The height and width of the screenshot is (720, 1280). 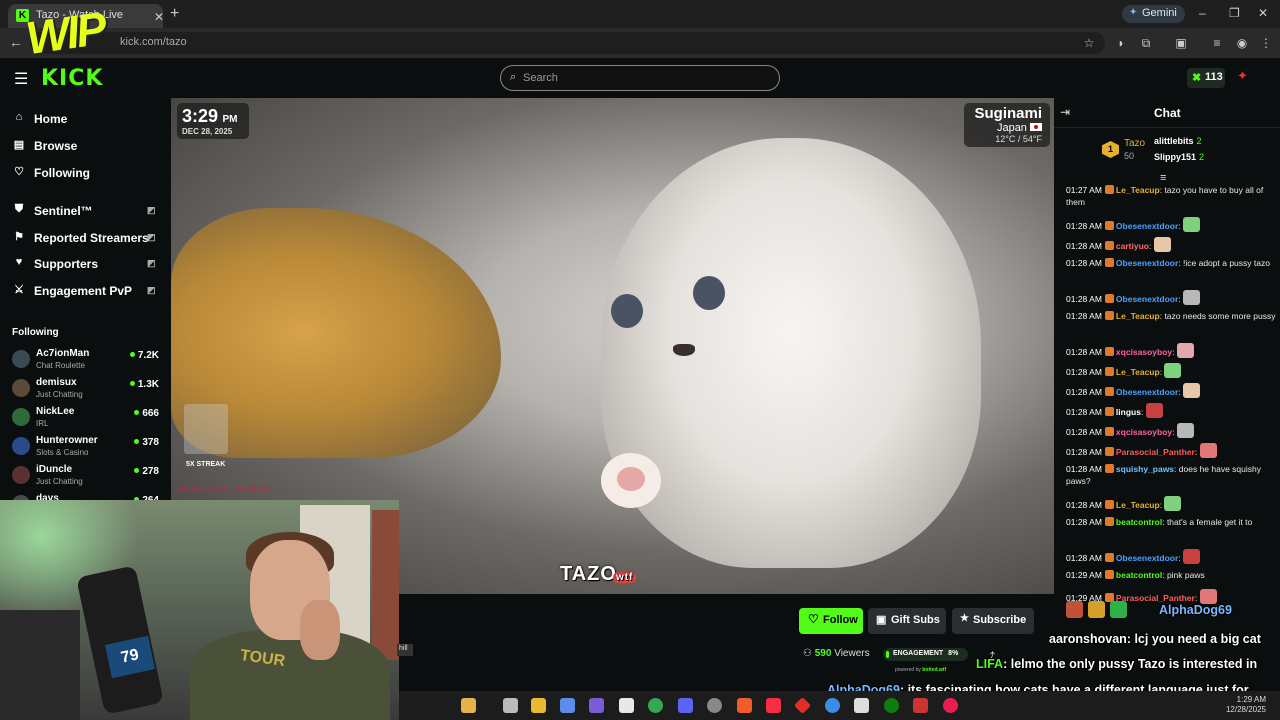 I want to click on message-username: cartiyuo, so click(x=1132, y=246).